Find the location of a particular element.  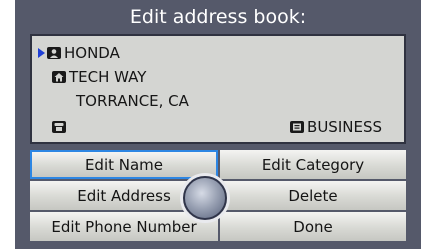

person-icon is located at coordinates (54, 53).